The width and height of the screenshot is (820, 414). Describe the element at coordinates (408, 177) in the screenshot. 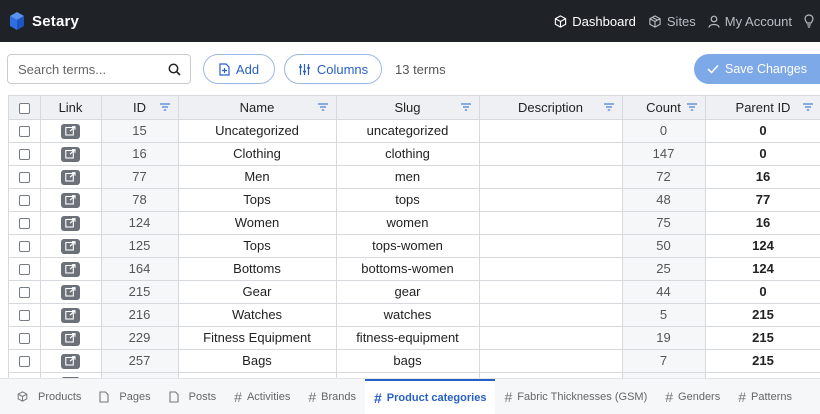

I see `cell-slug: men` at that location.